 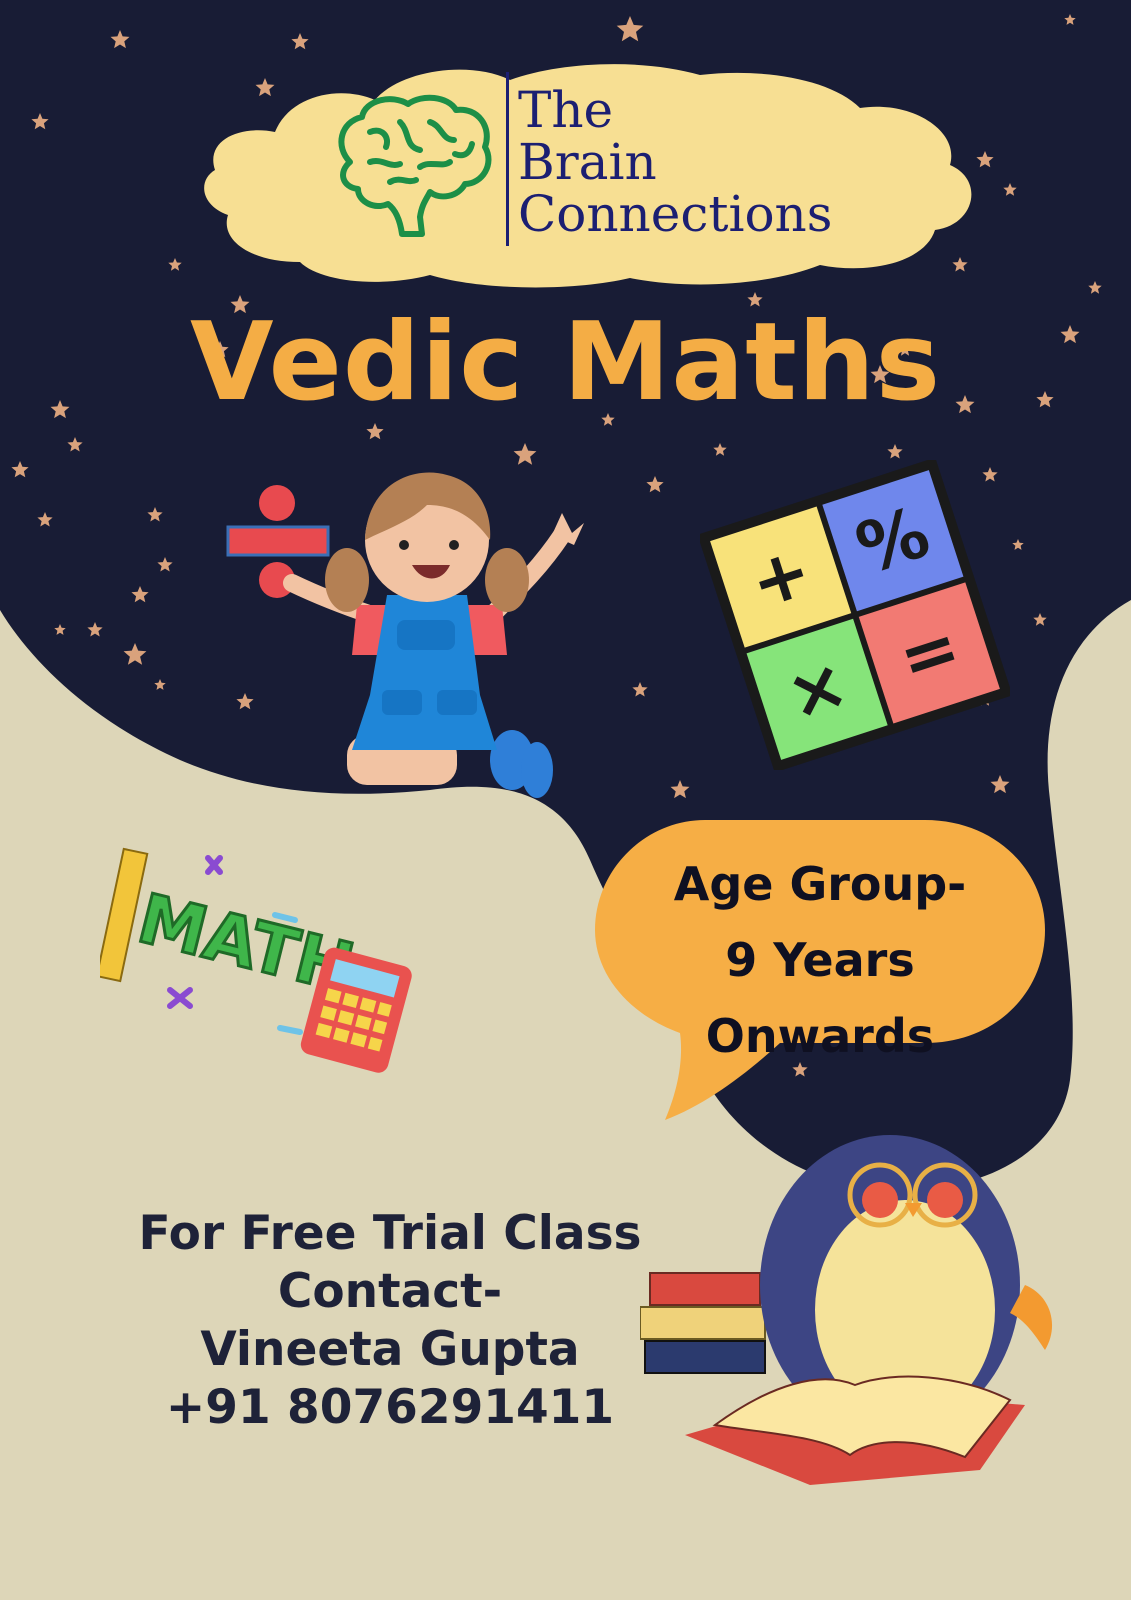 What do you see at coordinates (565, 362) in the screenshot?
I see `page-title: Vedic Maths` at bounding box center [565, 362].